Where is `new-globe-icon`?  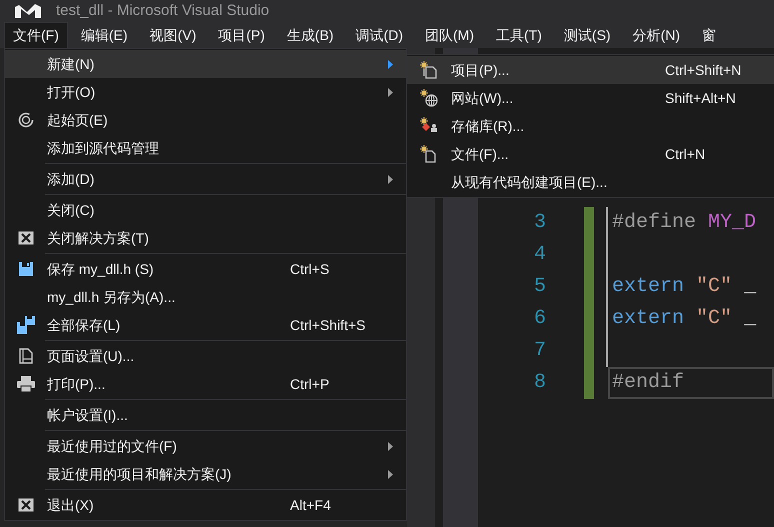 new-globe-icon is located at coordinates (429, 98).